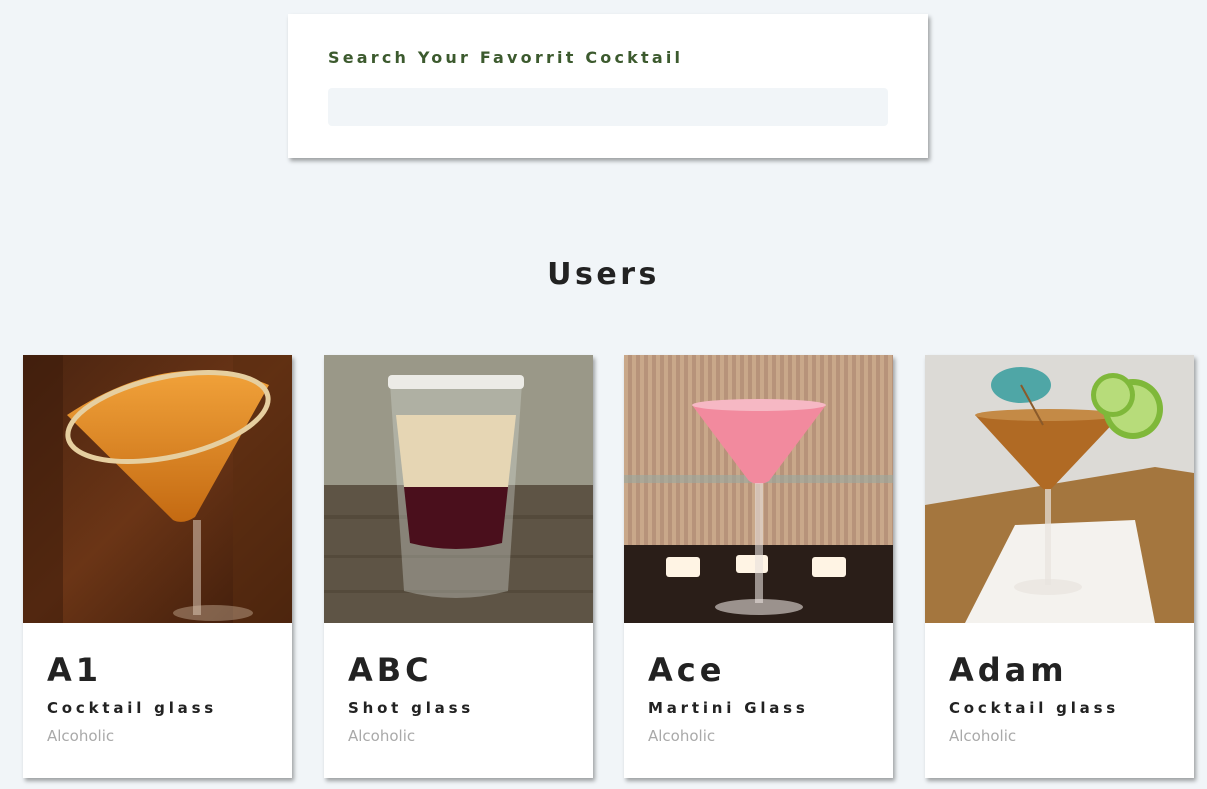  I want to click on glass-type: Shot glass, so click(411, 708).